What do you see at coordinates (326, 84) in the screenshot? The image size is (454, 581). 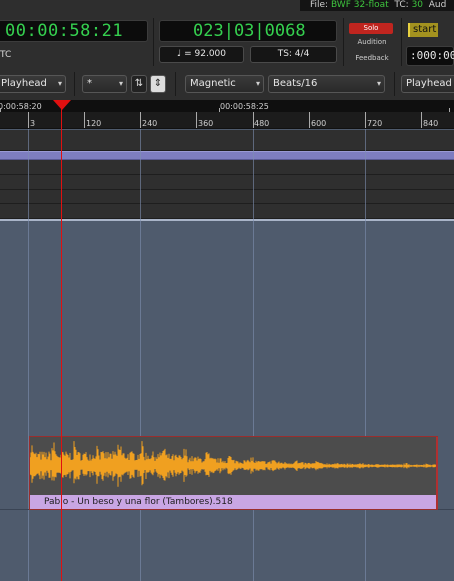 I see `grid-type-dropdown: Beats/16 ▾` at bounding box center [326, 84].